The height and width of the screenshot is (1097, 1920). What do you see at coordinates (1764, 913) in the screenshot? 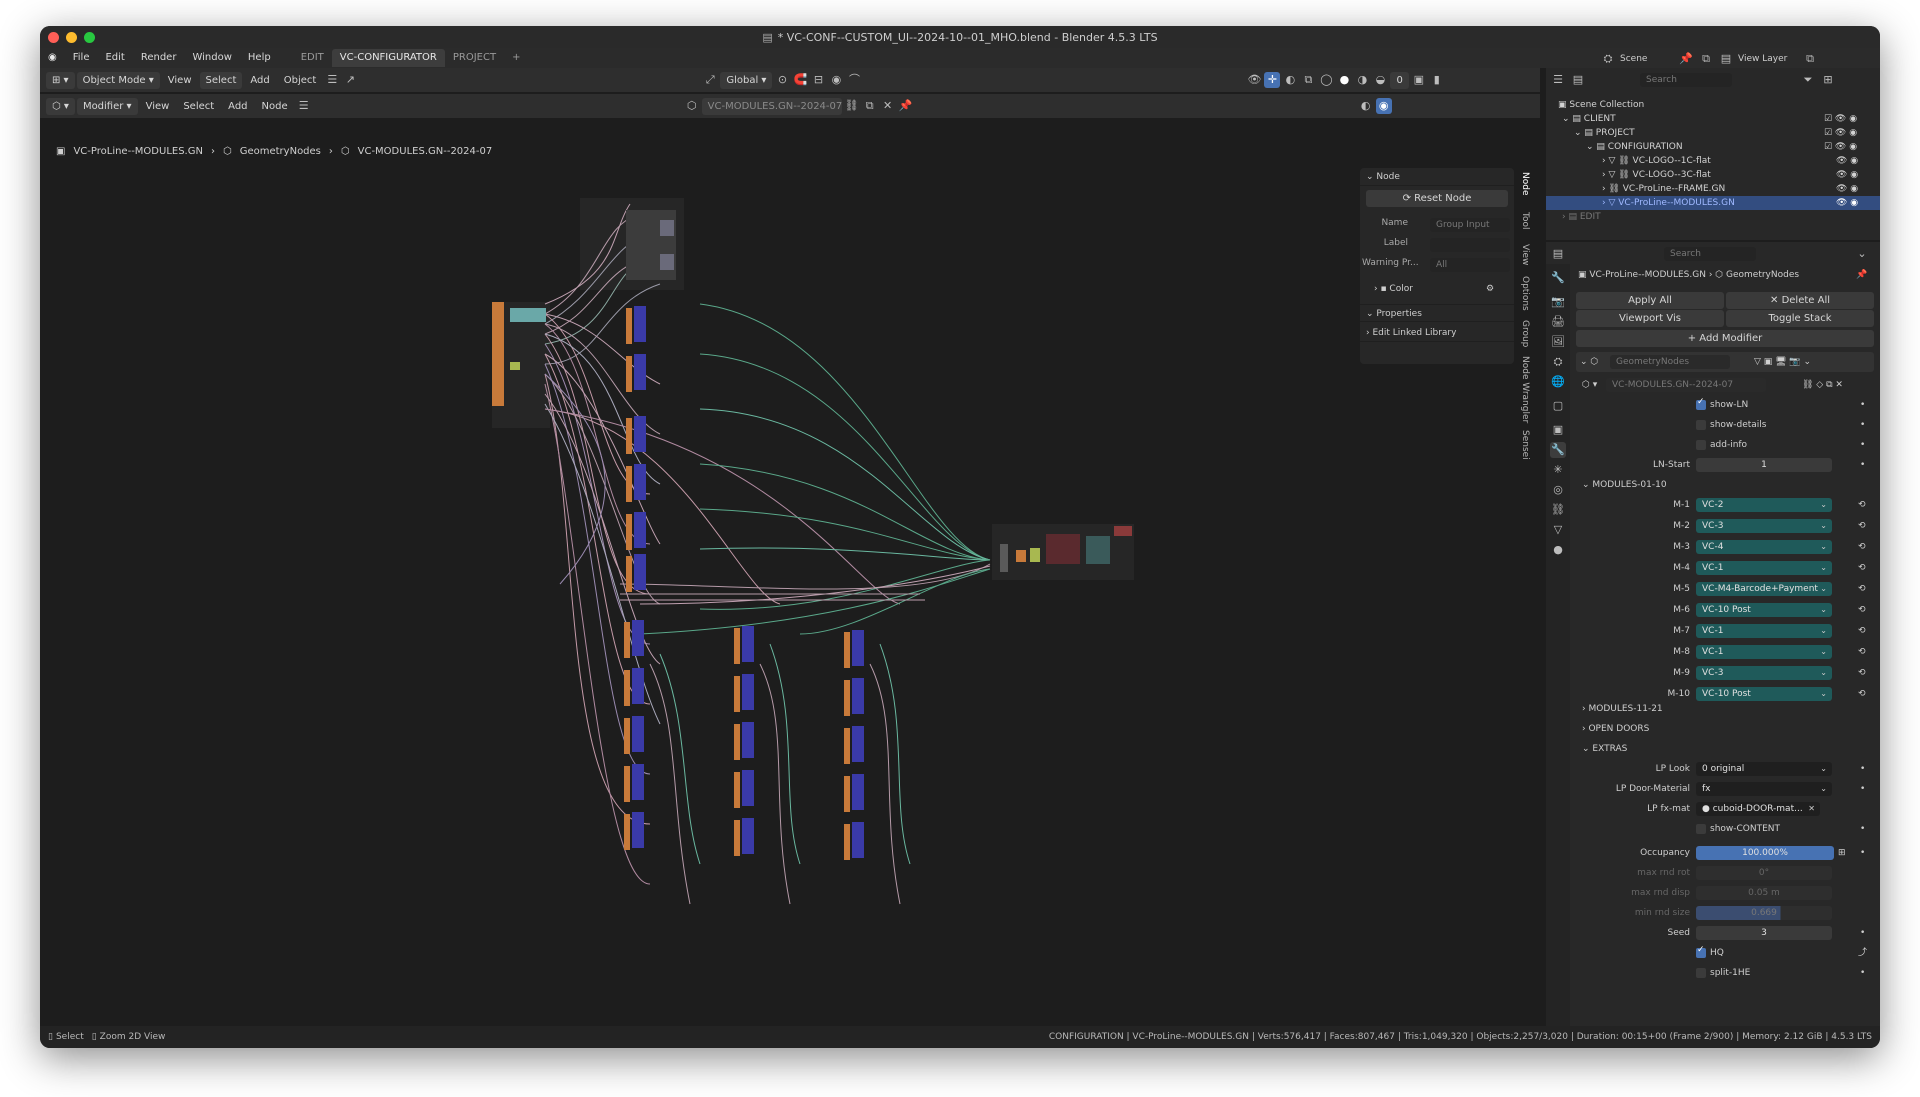
I see `min-size-slider: 0.669` at bounding box center [1764, 913].